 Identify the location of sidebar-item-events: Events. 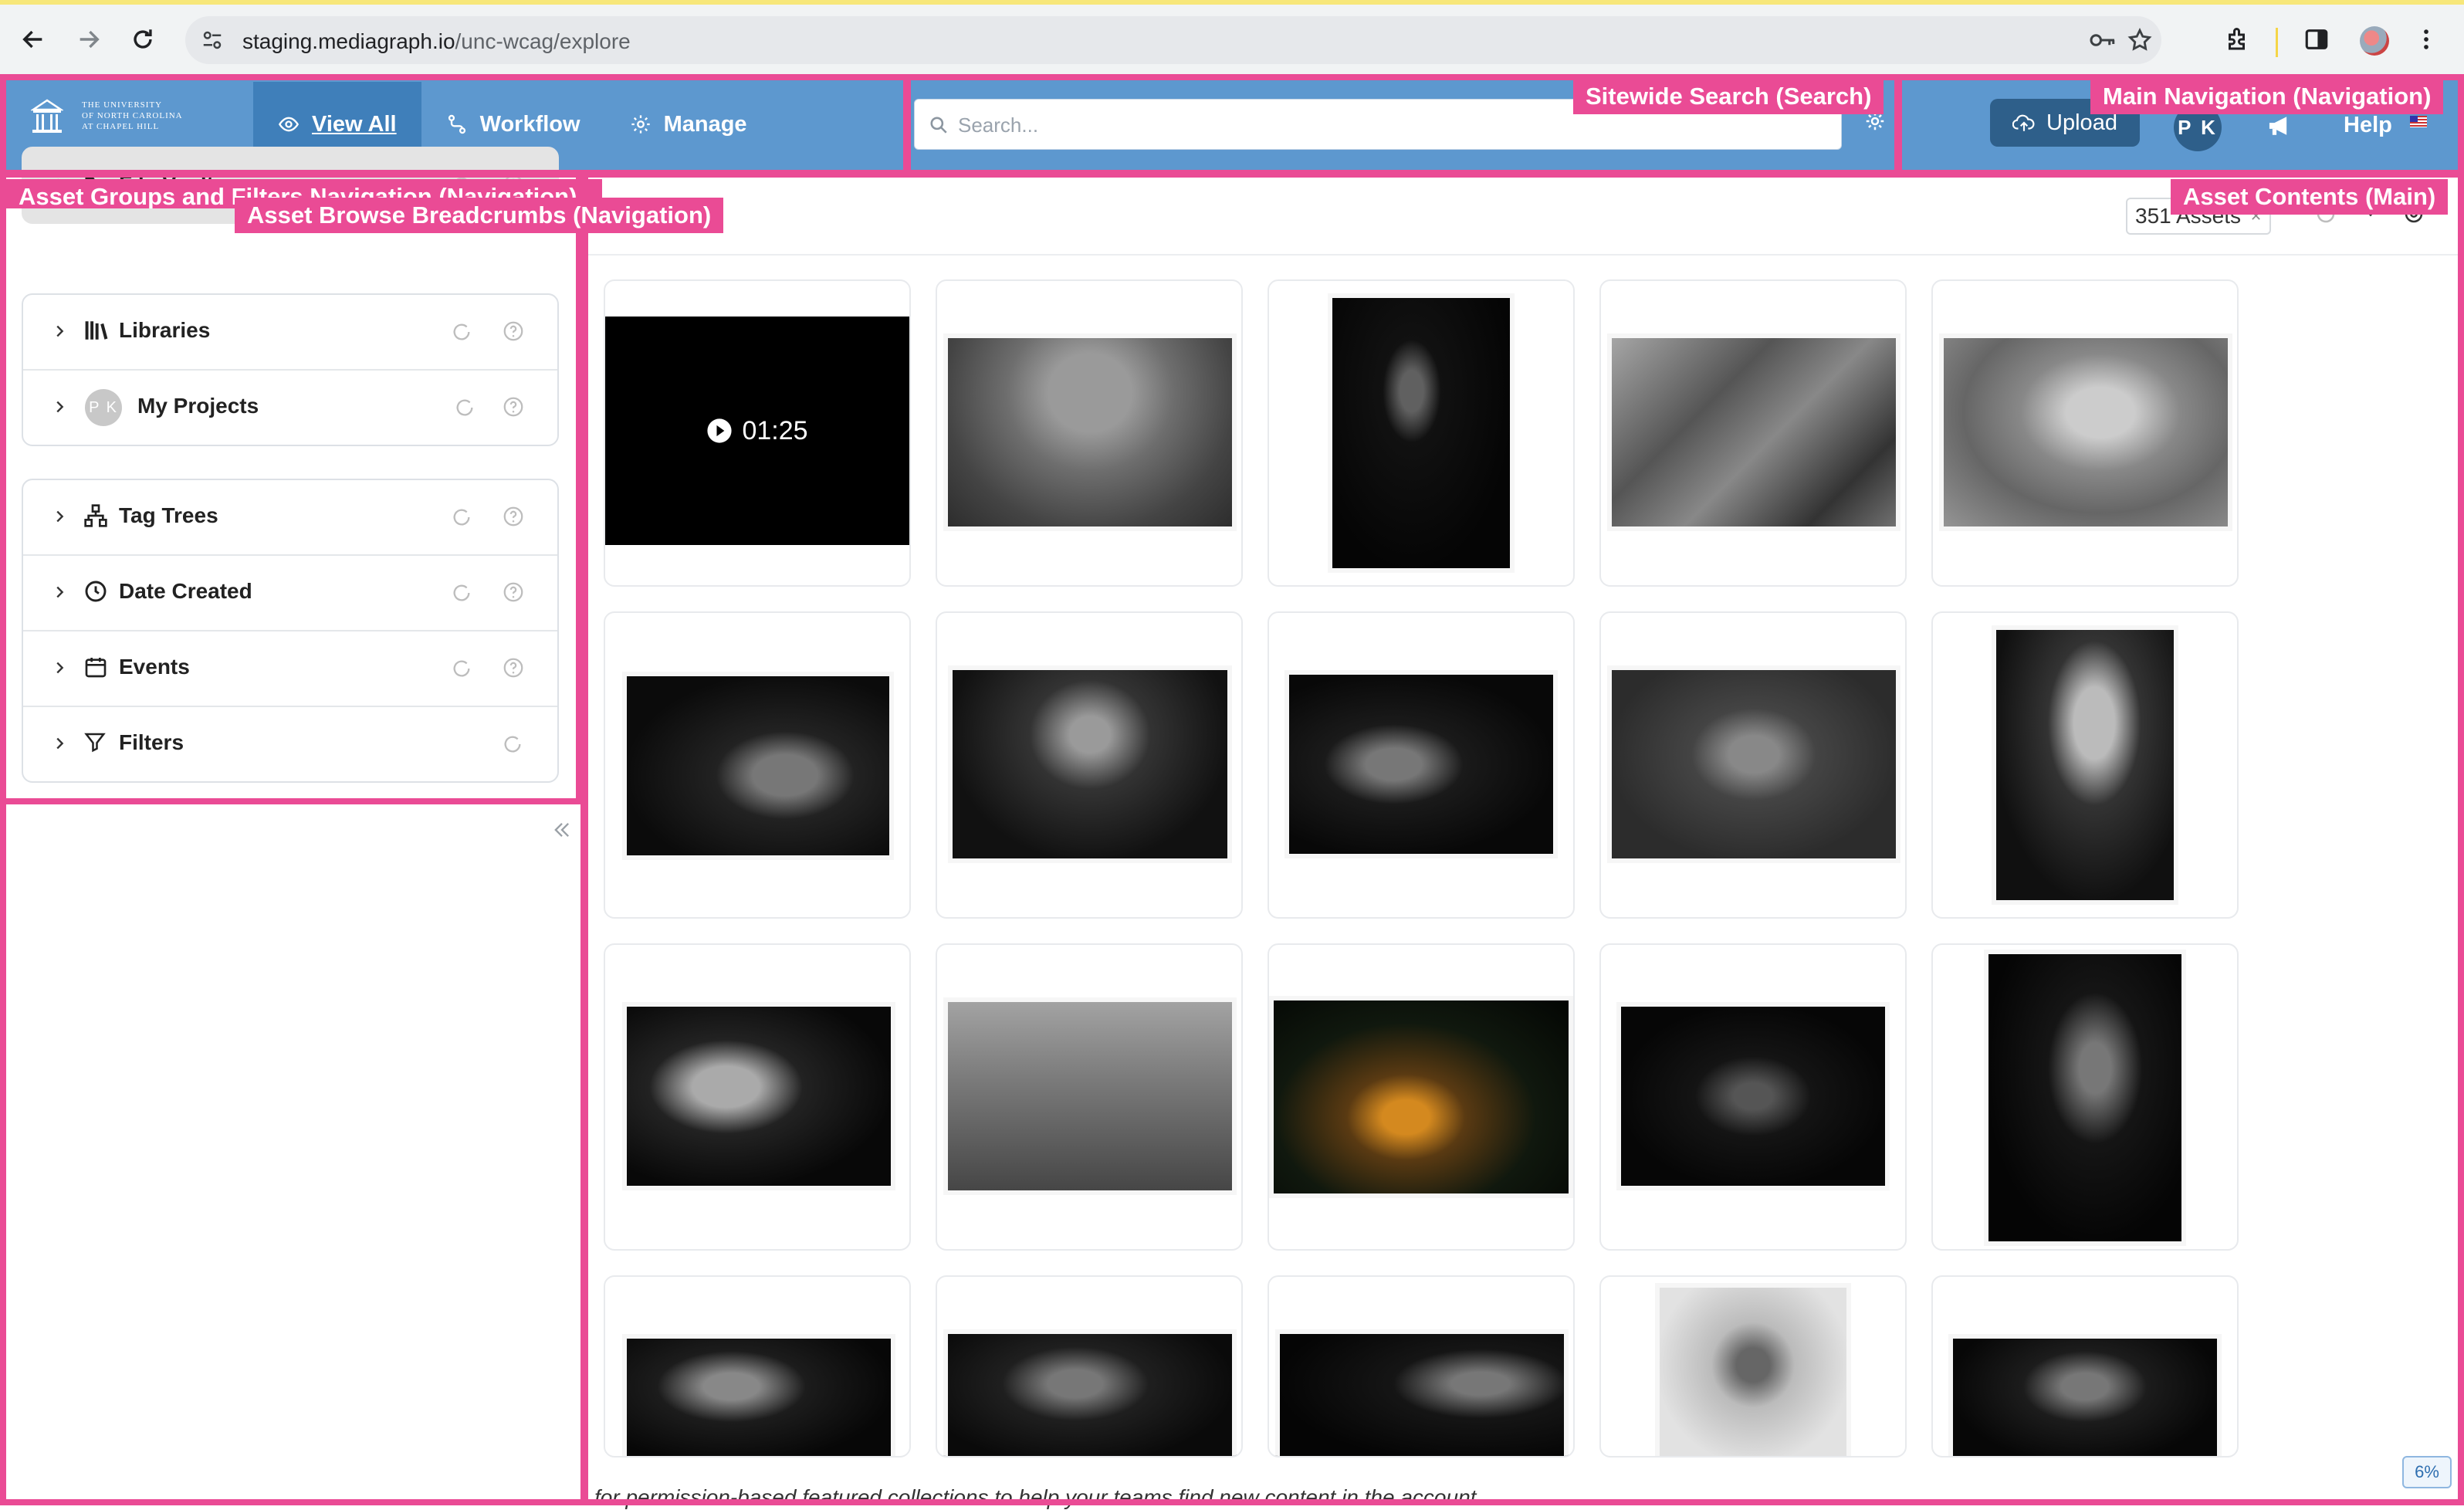
(290, 669).